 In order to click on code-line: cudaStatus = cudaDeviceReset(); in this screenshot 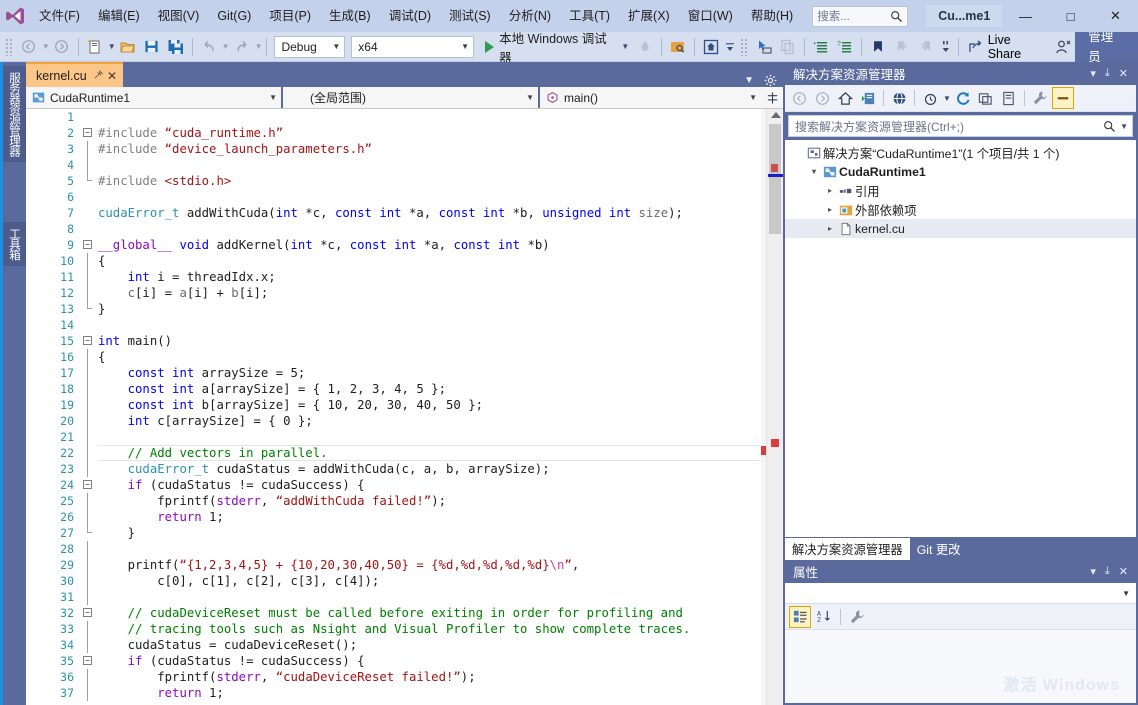, I will do `click(429, 645)`.